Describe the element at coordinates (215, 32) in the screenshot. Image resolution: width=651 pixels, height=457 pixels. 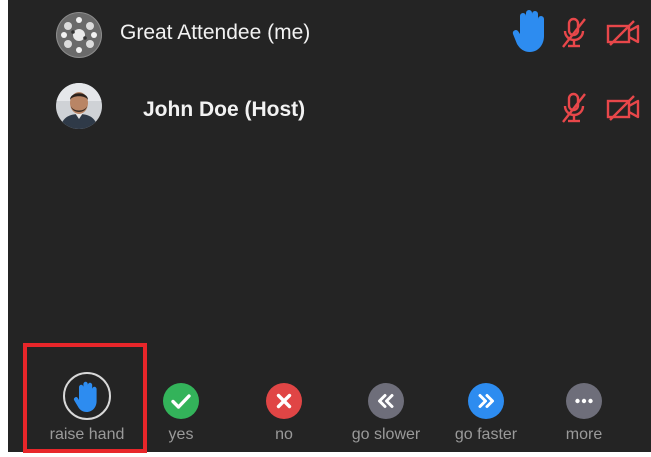
I see `participant-name: Great Attendee (me)` at that location.